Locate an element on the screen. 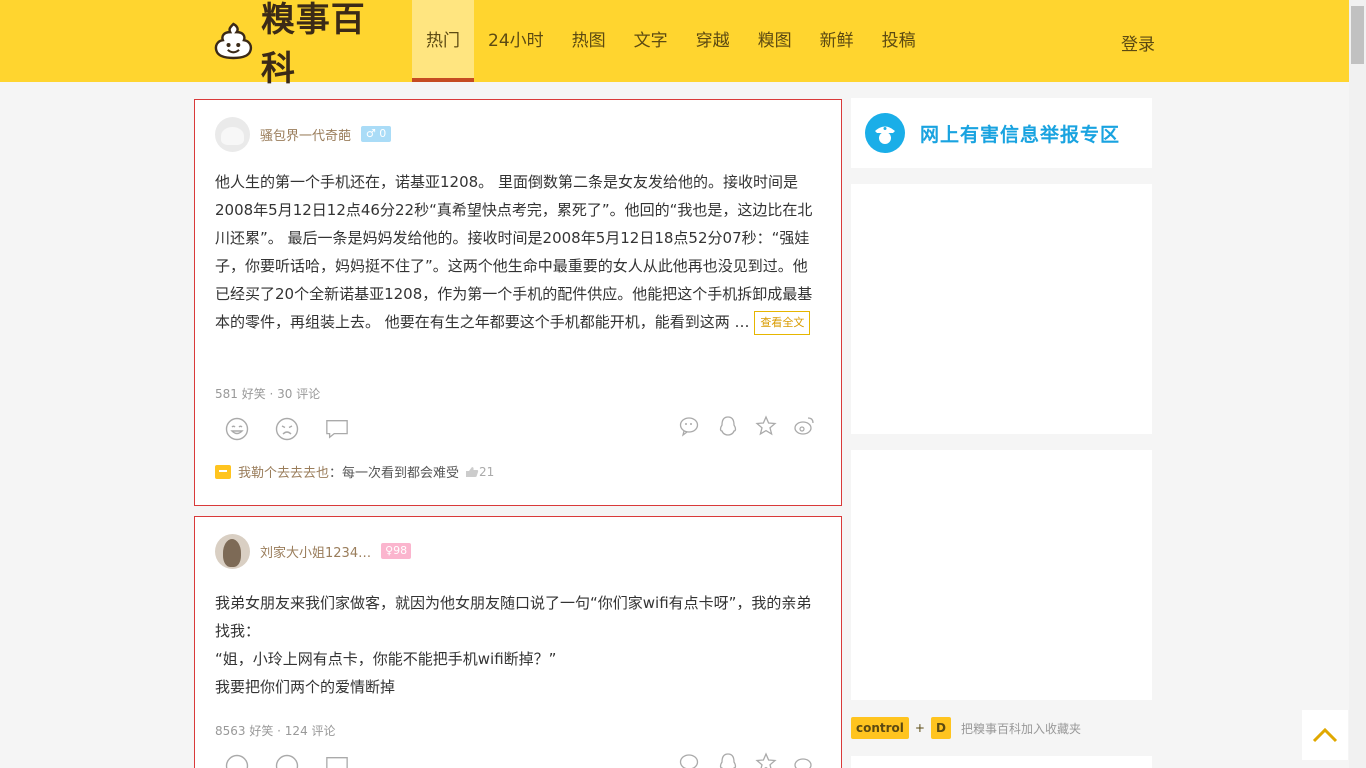 The image size is (1366, 768). article-author: 刘家大小姐1234… ♀98 is located at coordinates (313, 551).